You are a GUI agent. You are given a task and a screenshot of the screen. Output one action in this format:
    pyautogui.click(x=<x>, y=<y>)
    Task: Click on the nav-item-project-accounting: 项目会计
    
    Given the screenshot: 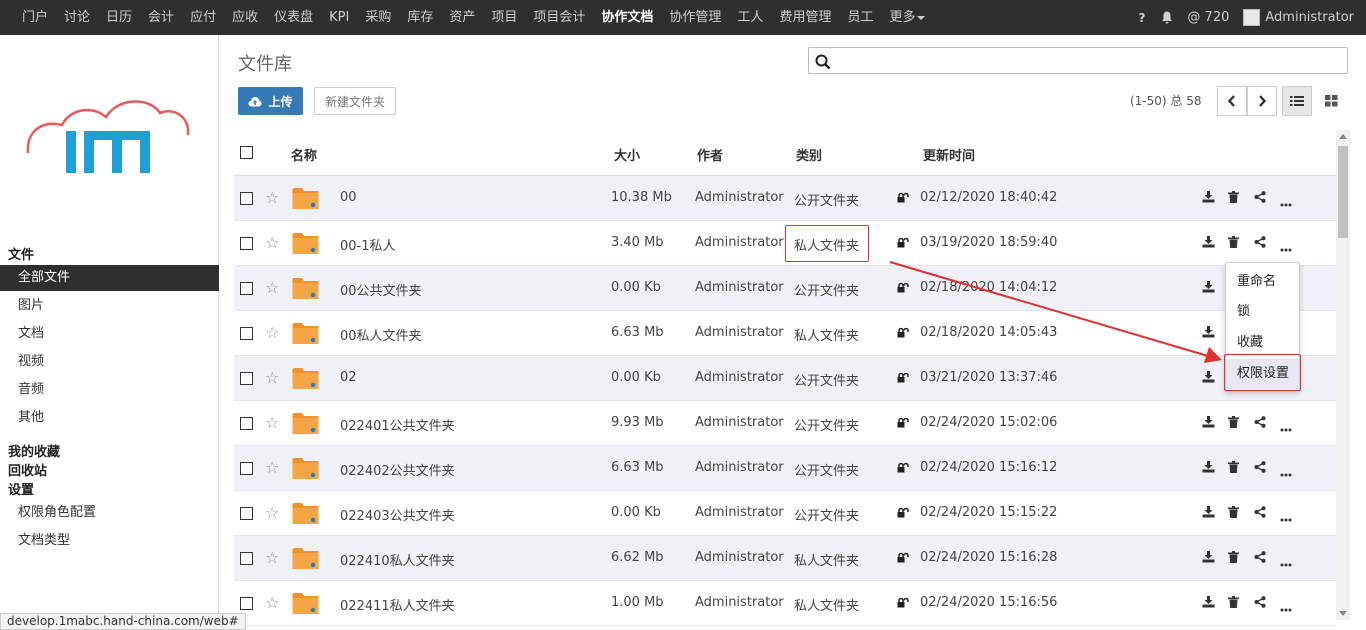 What is the action you would take?
    pyautogui.click(x=559, y=17)
    